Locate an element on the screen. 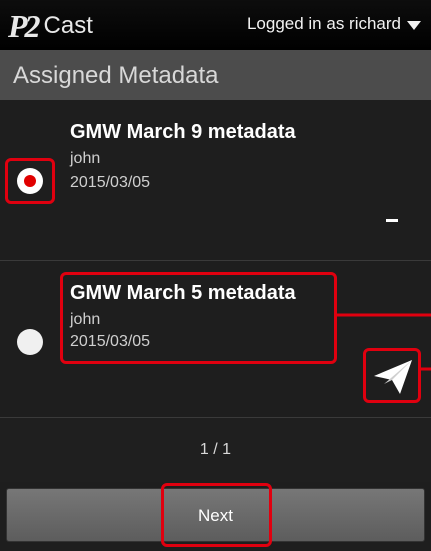 This screenshot has width=431, height=551. highlight-box is located at coordinates (216, 515).